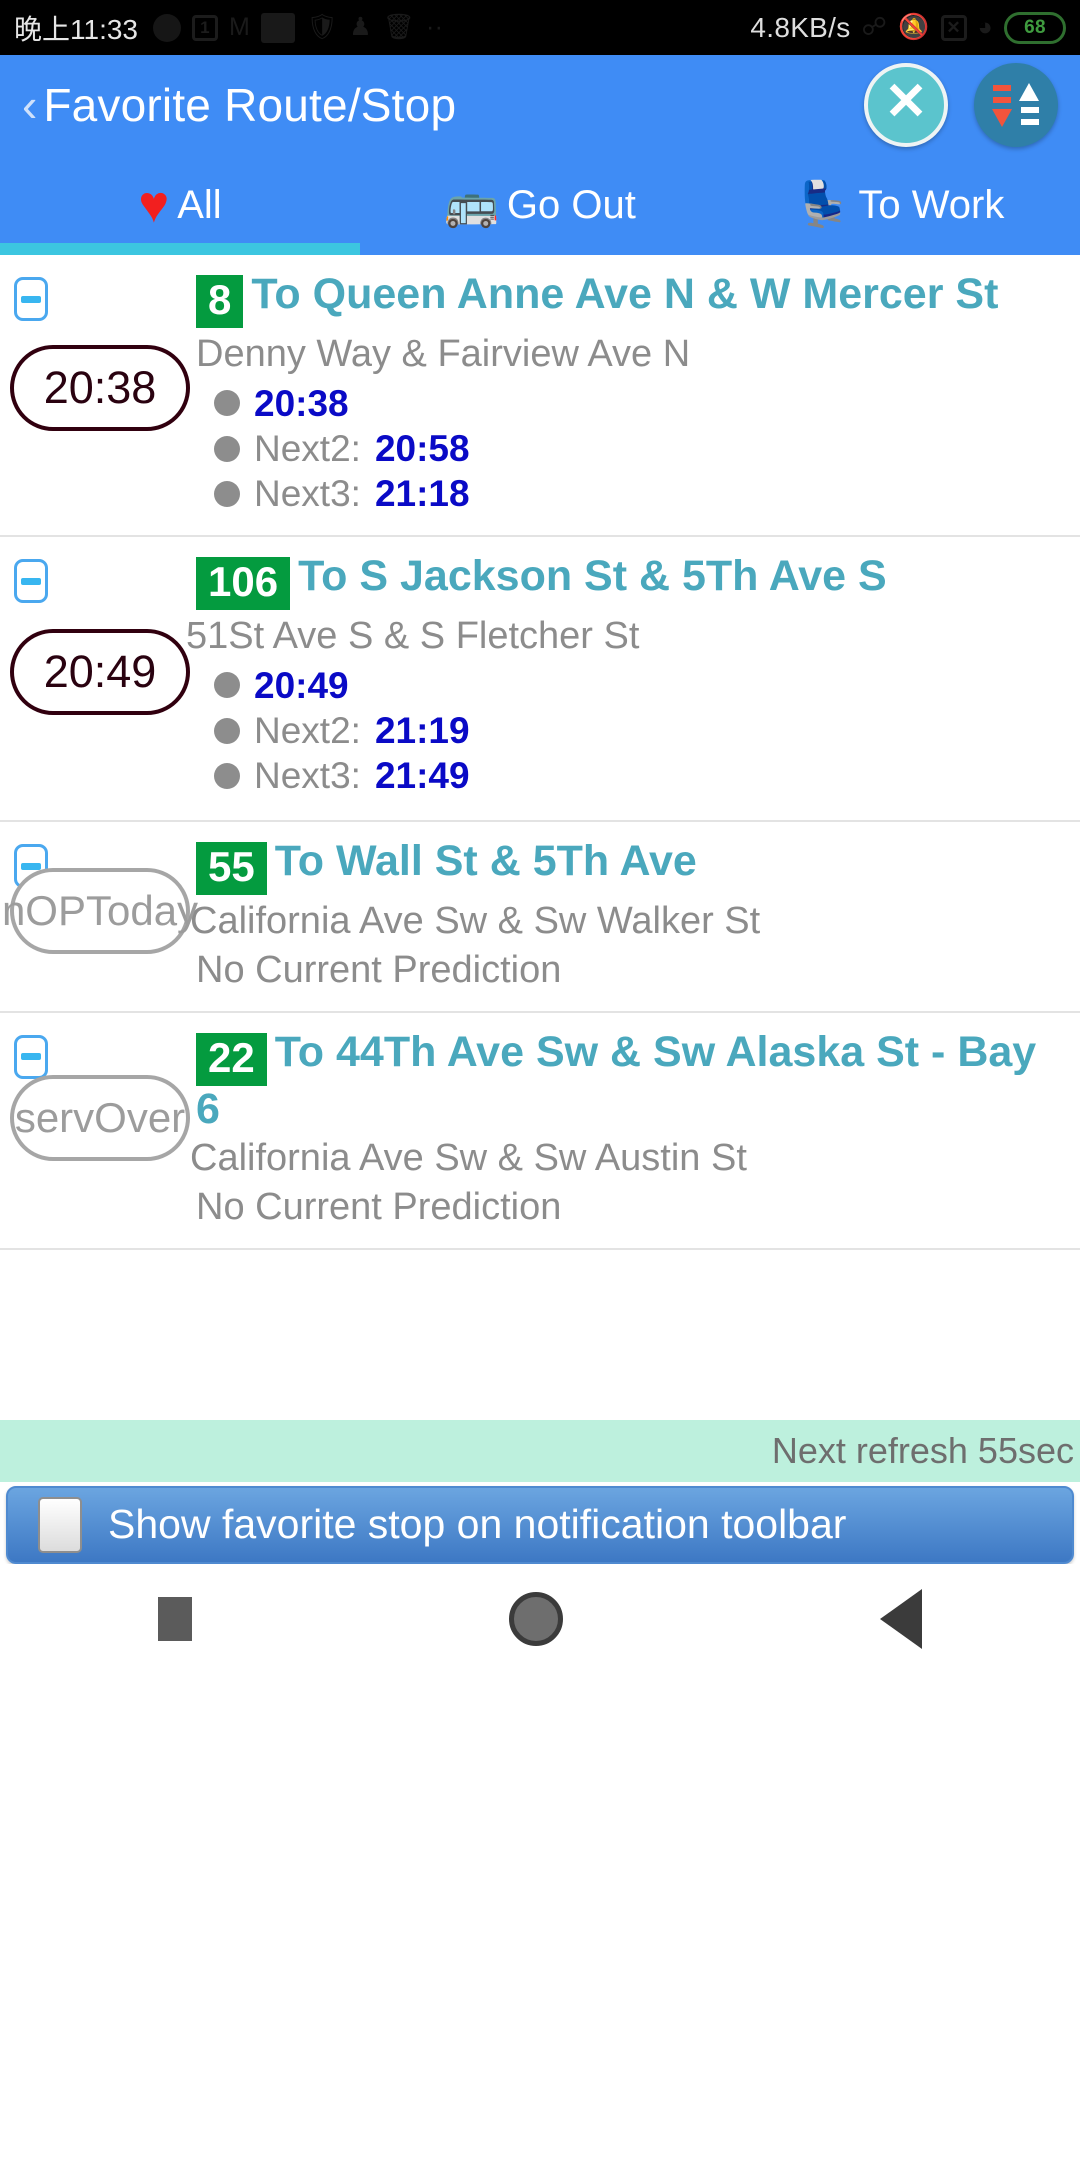 The width and height of the screenshot is (1080, 2160). Describe the element at coordinates (953, 27) in the screenshot. I see `sim-x-icon: ✕` at that location.